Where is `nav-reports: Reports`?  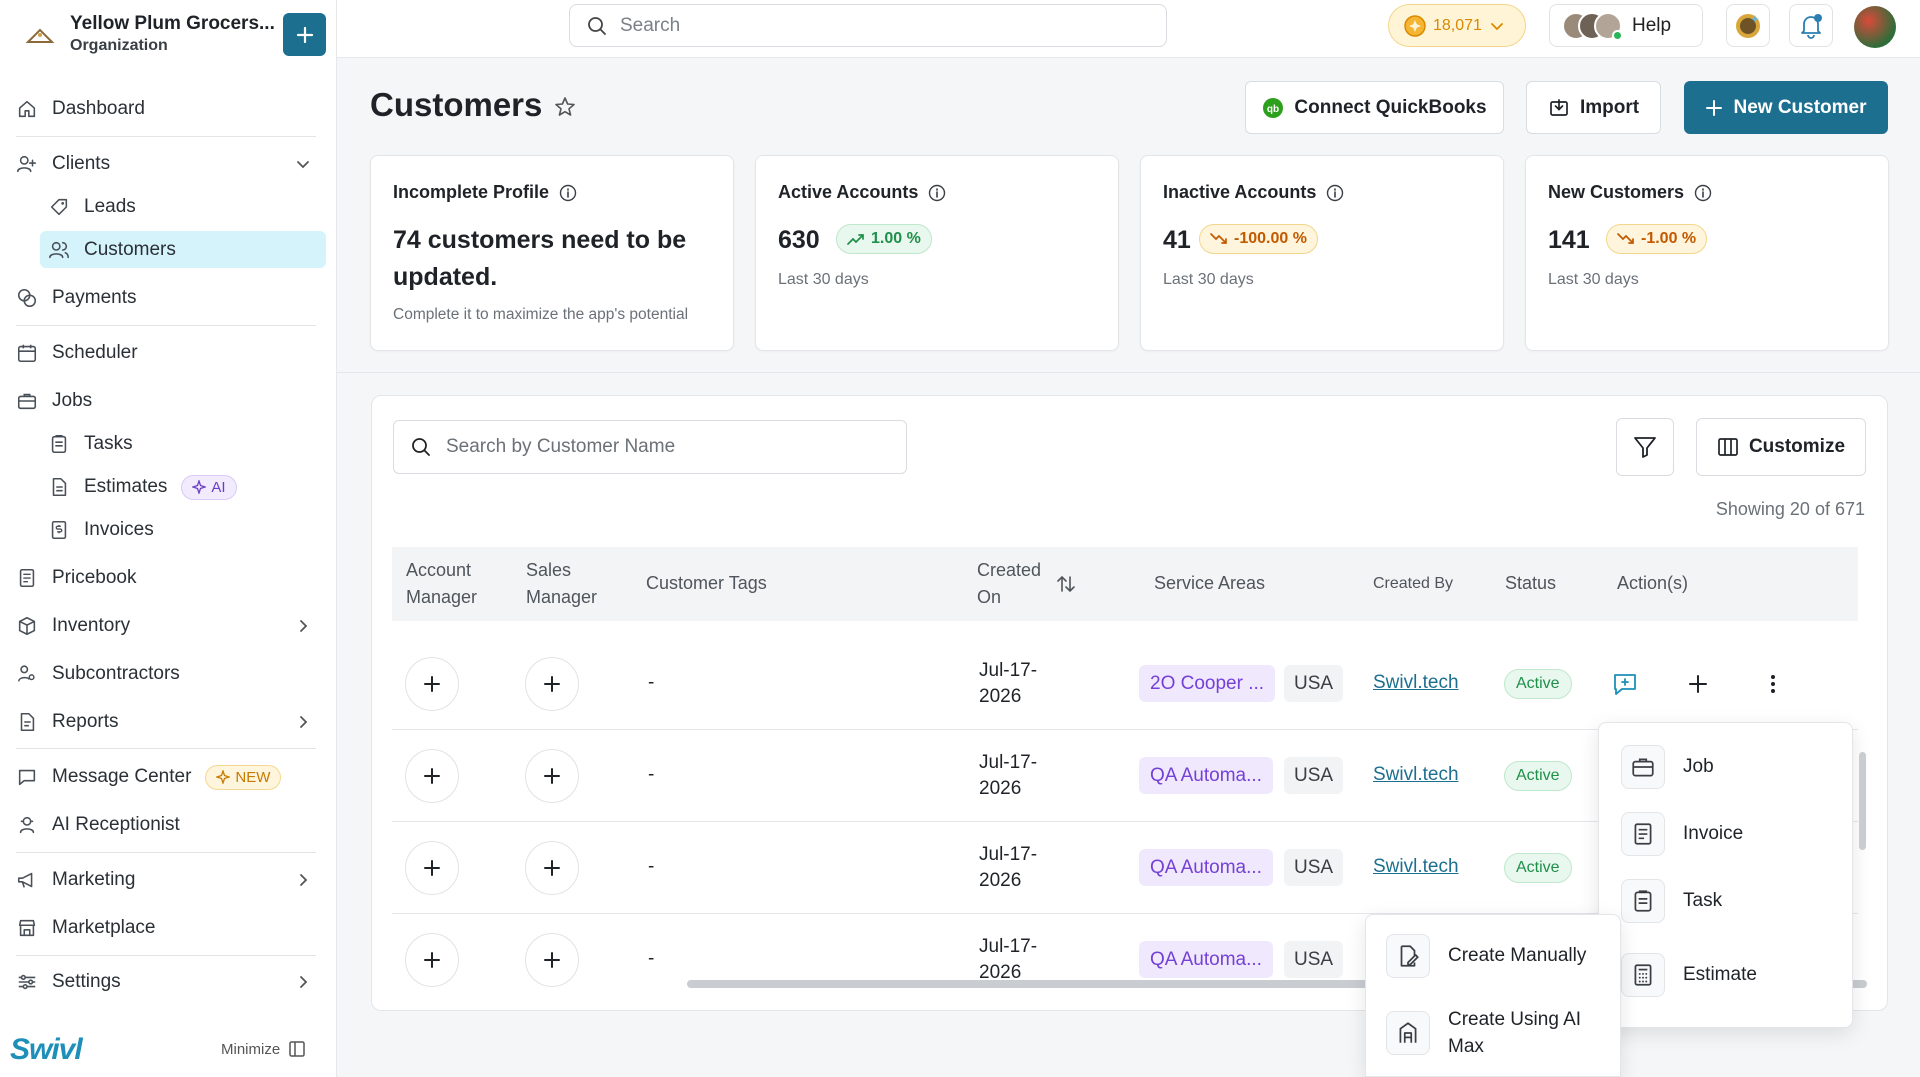 nav-reports: Reports is located at coordinates (67, 722).